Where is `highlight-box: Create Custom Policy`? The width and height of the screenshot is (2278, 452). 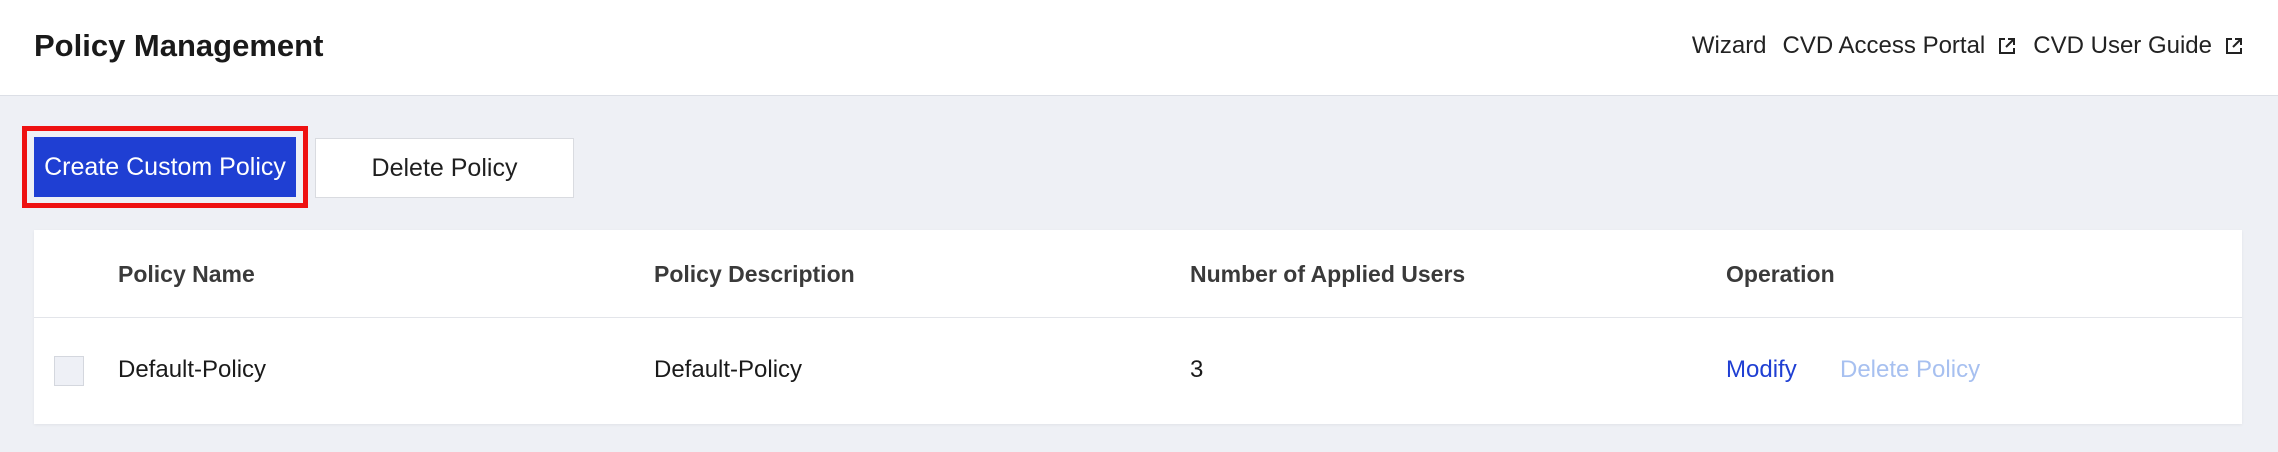 highlight-box: Create Custom Policy is located at coordinates (165, 167).